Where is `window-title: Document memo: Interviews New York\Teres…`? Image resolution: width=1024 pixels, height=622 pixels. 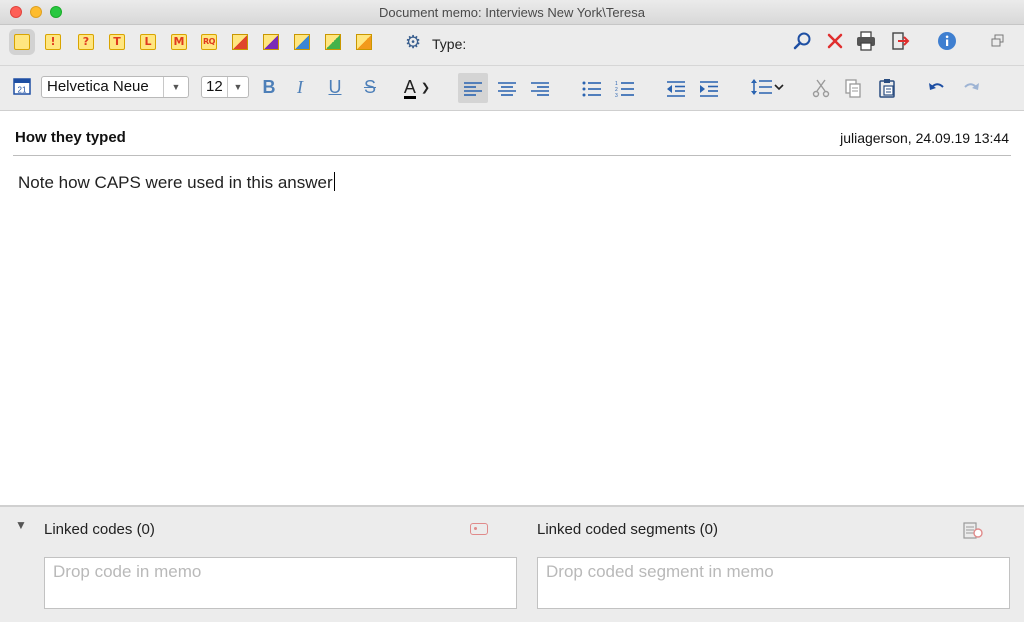 window-title: Document memo: Interviews New York\Teres… is located at coordinates (512, 12).